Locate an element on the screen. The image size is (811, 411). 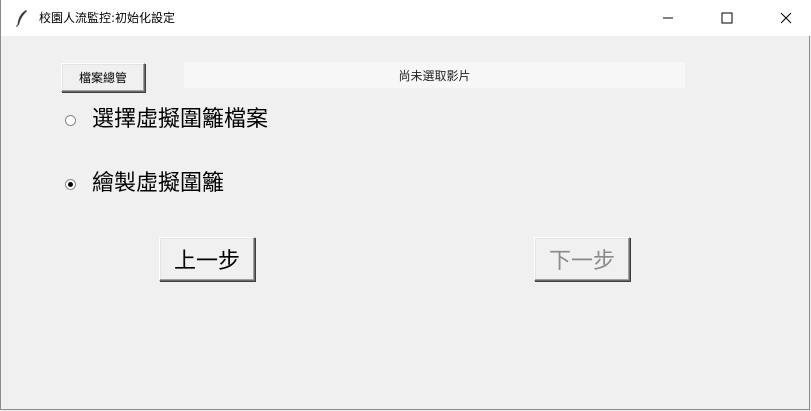
radio-select-fence-file: 選擇虛擬圍籬檔案 is located at coordinates (166, 120).